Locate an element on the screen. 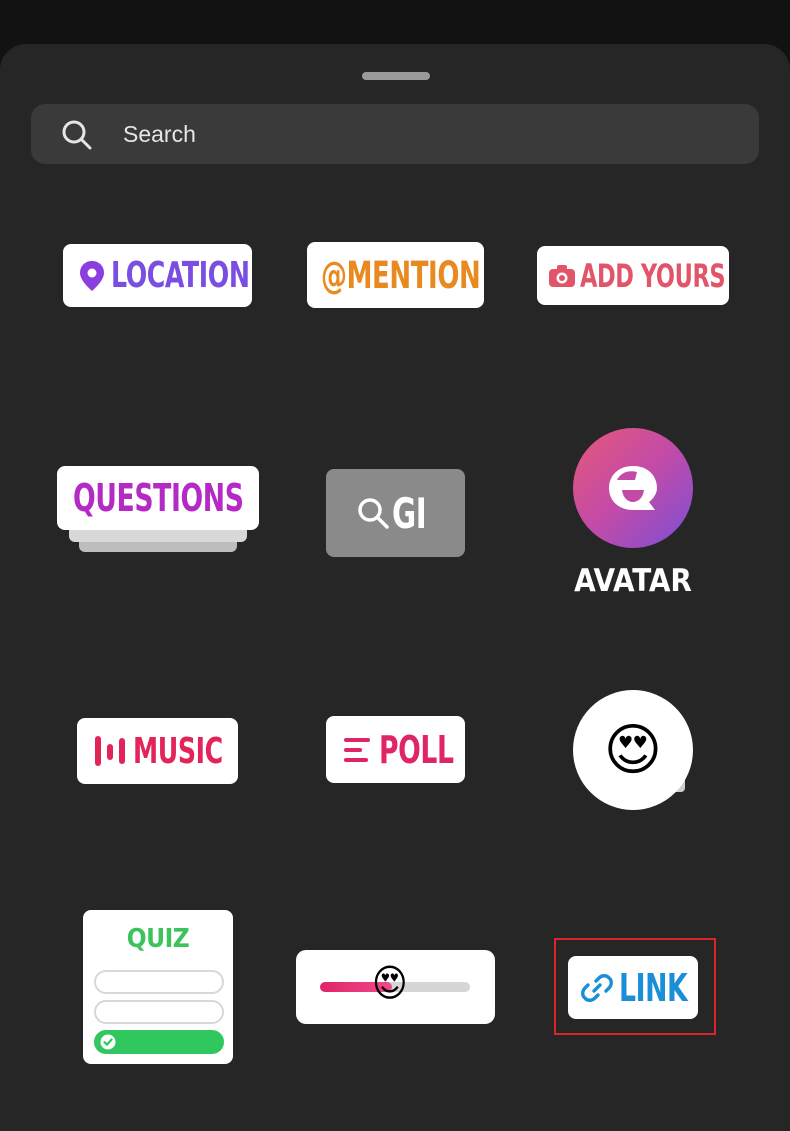 This screenshot has width=790, height=1131. questions-sticker: QUESTIONS is located at coordinates (158, 516).